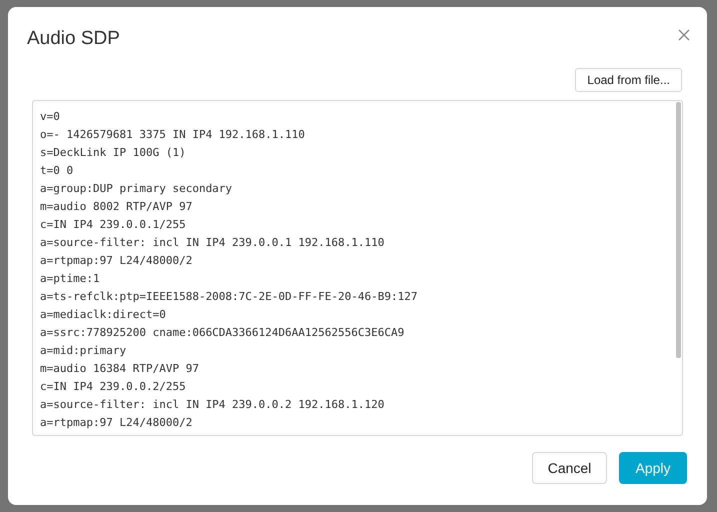  Describe the element at coordinates (684, 35) in the screenshot. I see `close-icon` at that location.